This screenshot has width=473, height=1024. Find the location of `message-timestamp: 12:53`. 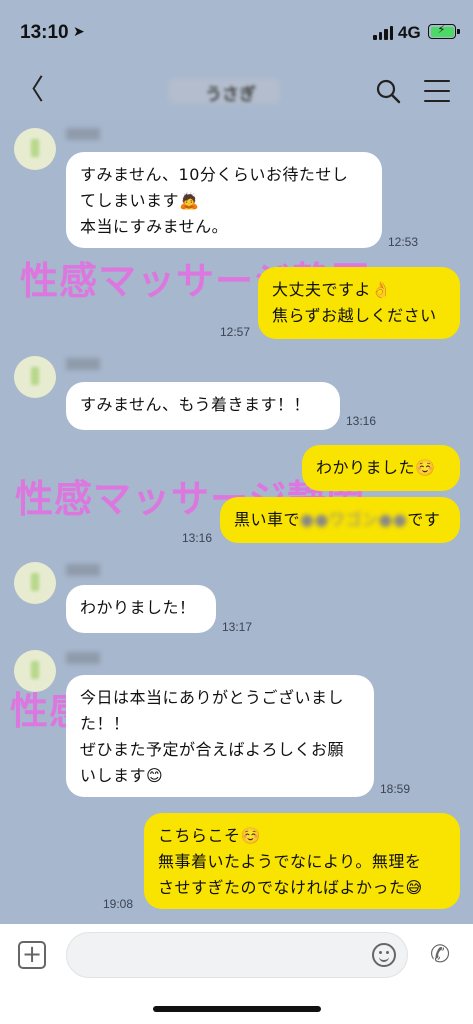

message-timestamp: 12:53 is located at coordinates (403, 242).